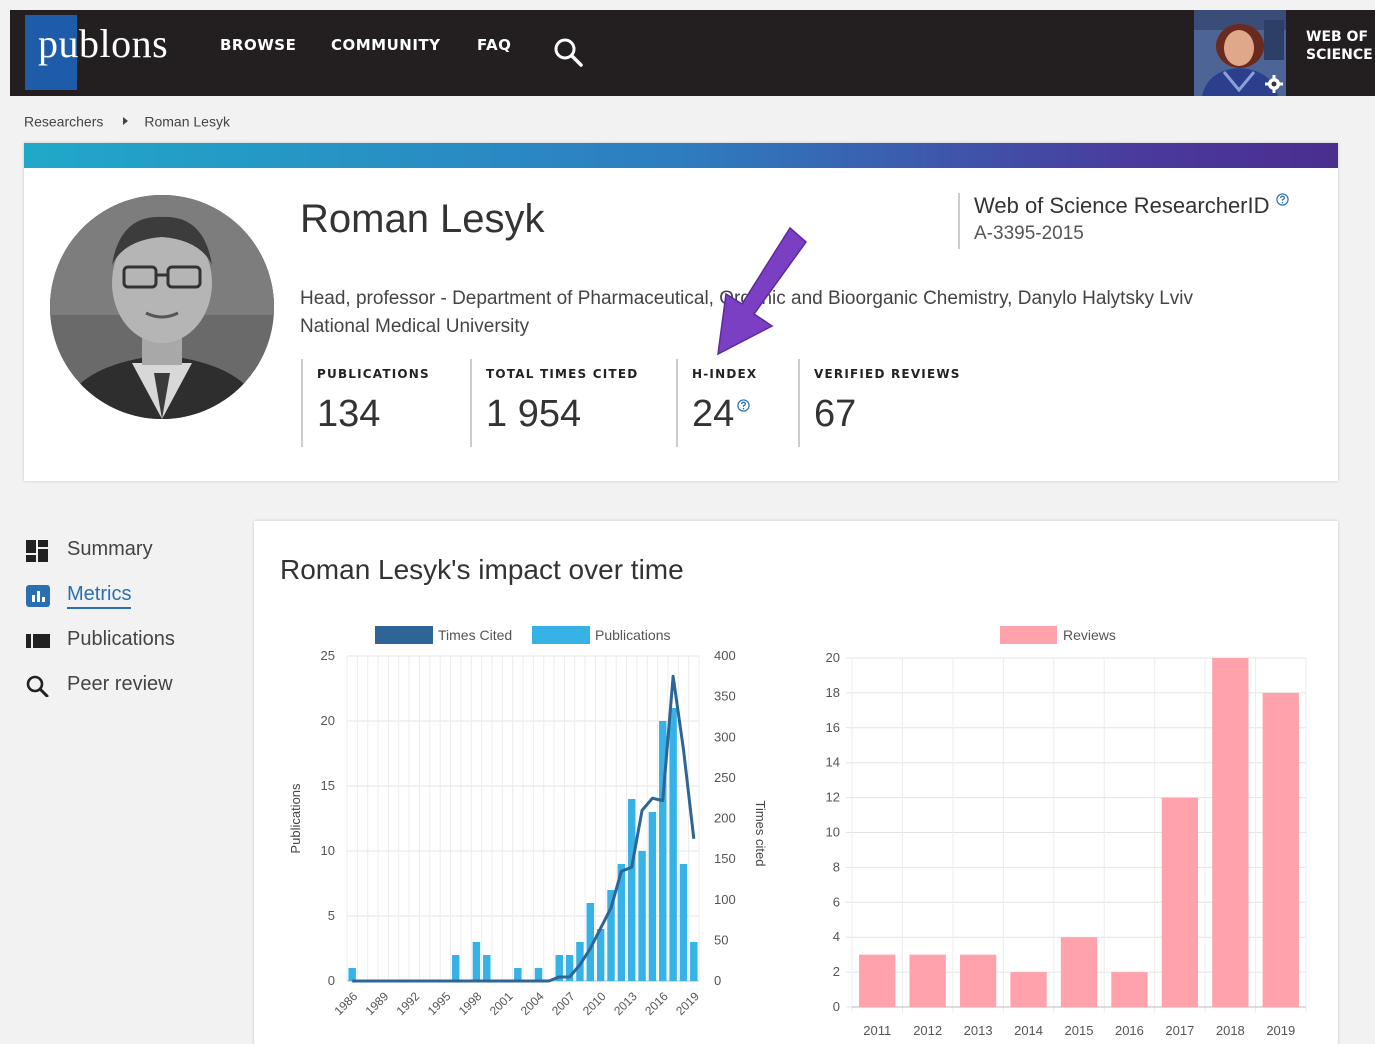 The width and height of the screenshot is (1375, 1044). Describe the element at coordinates (725, 858) in the screenshot. I see `y-tick-label-right: 150` at that location.